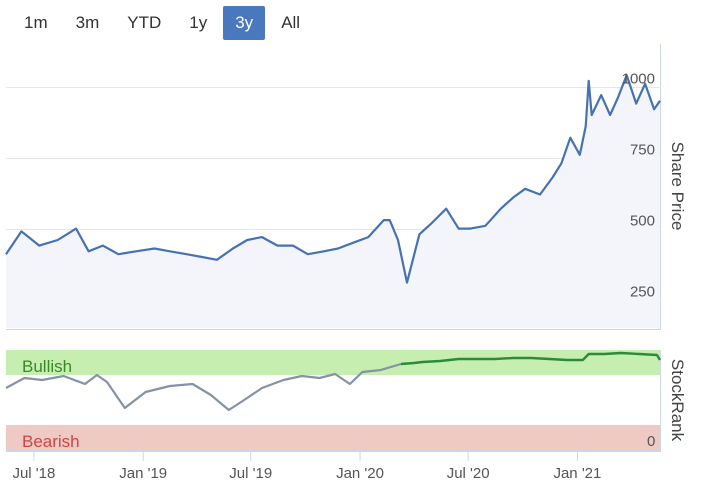 The width and height of the screenshot is (707, 495). What do you see at coordinates (33, 473) in the screenshot?
I see `x-tick-label-0: Jul '18` at bounding box center [33, 473].